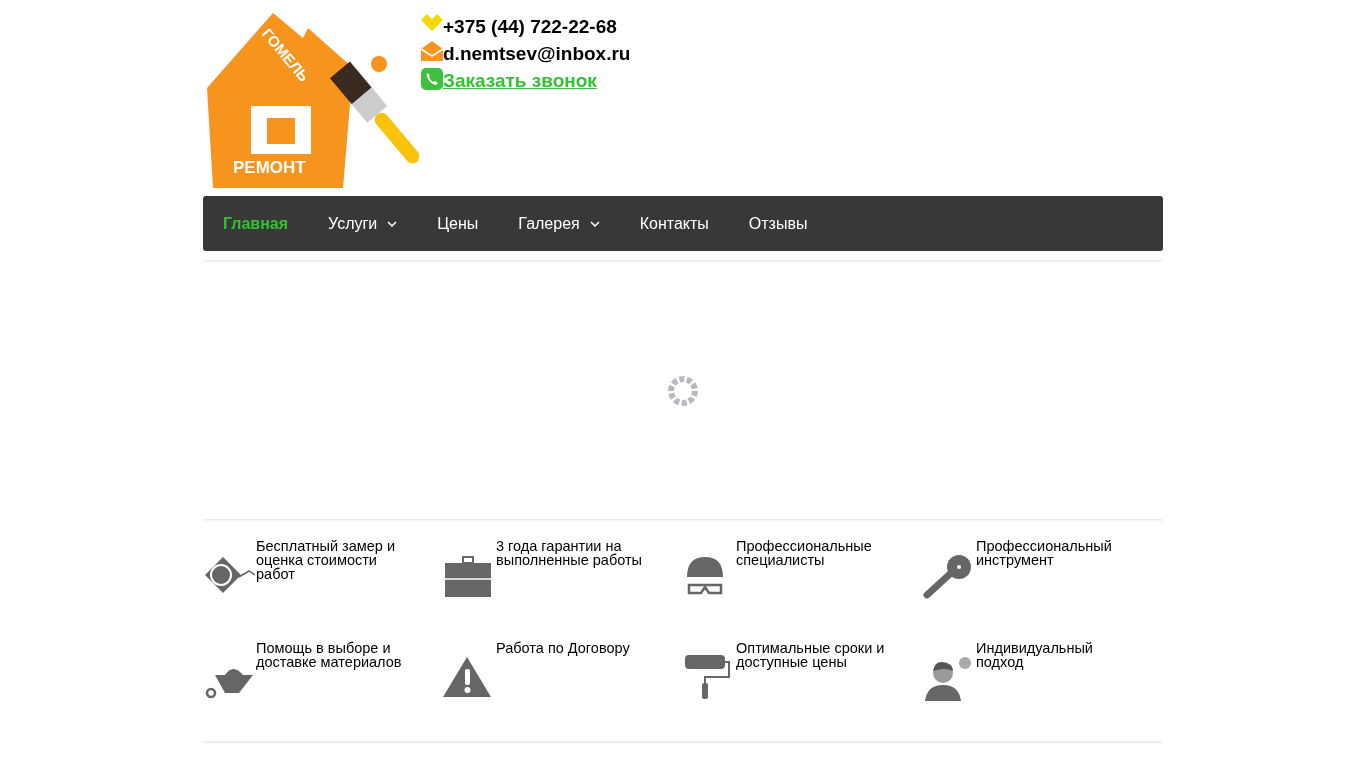 The image size is (1366, 768). What do you see at coordinates (363, 223) in the screenshot?
I see `nav-item: Услуги` at bounding box center [363, 223].